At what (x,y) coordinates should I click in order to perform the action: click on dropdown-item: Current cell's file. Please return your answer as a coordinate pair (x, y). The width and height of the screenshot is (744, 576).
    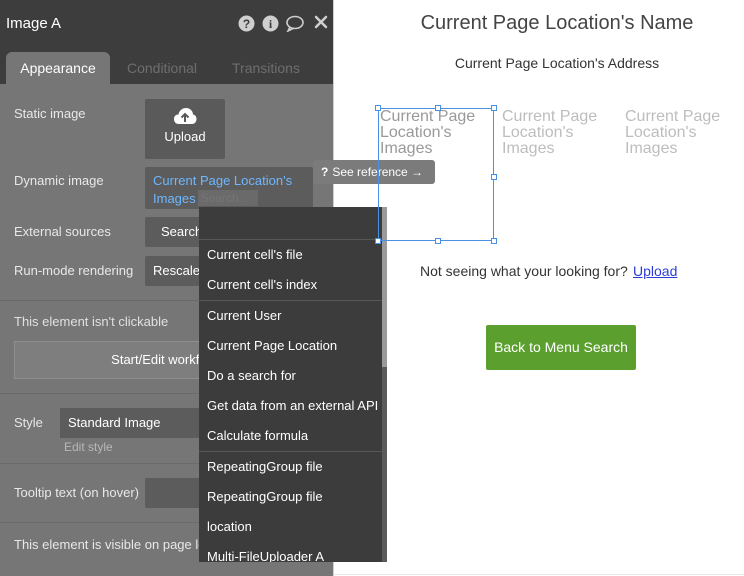
    Looking at the image, I should click on (255, 255).